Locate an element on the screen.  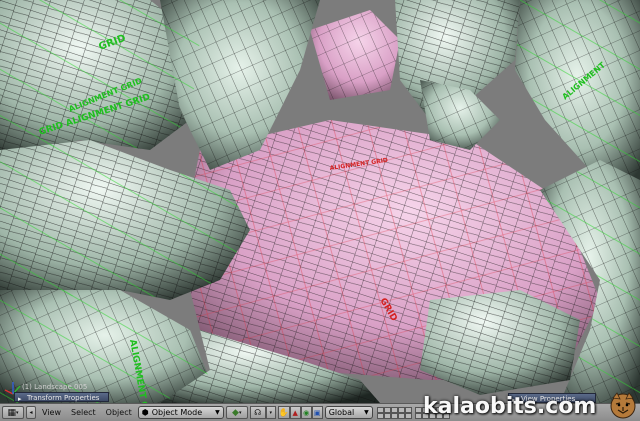
menu-select: Select is located at coordinates (83, 412).